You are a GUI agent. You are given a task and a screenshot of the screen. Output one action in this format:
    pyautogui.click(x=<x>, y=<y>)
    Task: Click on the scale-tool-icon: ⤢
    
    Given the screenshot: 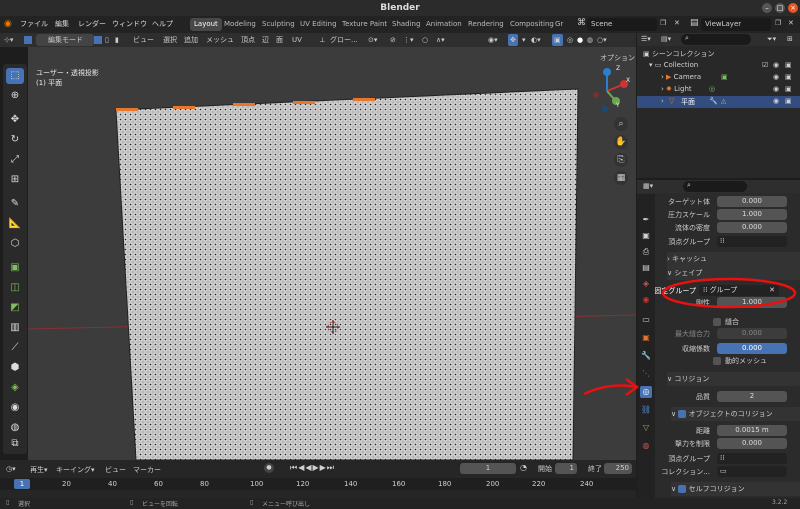 What is the action you would take?
    pyautogui.click(x=15, y=160)
    